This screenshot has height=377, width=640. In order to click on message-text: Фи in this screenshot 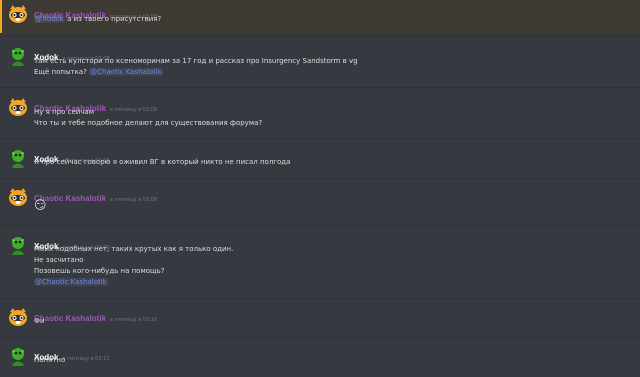, I will do `click(39, 321)`.